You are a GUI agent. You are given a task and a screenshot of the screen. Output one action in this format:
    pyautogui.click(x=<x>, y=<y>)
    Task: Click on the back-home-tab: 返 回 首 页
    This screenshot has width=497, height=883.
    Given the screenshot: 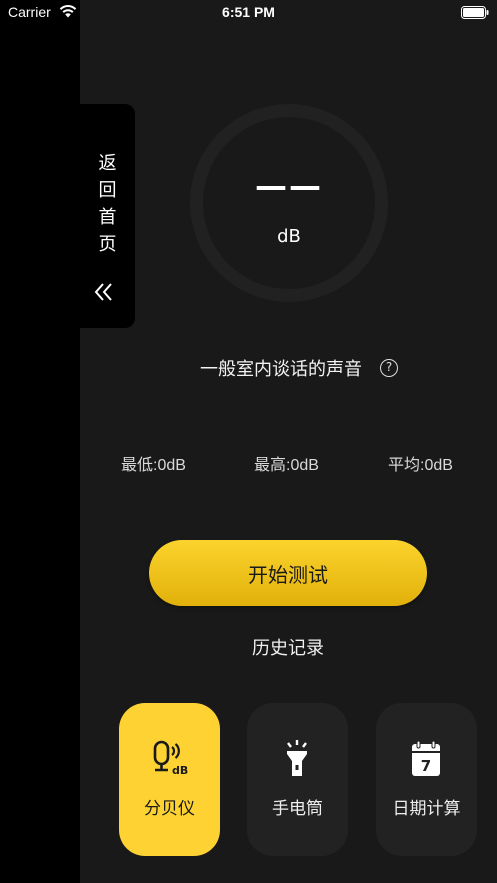 What is the action you would take?
    pyautogui.click(x=107, y=216)
    